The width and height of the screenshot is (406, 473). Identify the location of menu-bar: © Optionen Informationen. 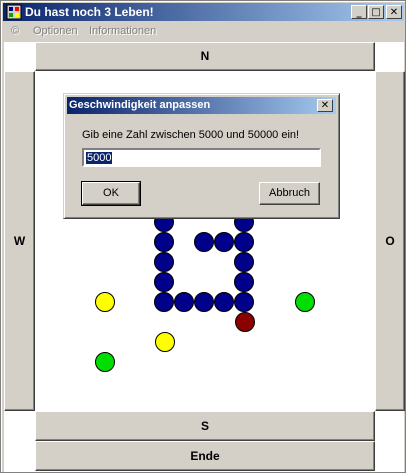
(203, 31).